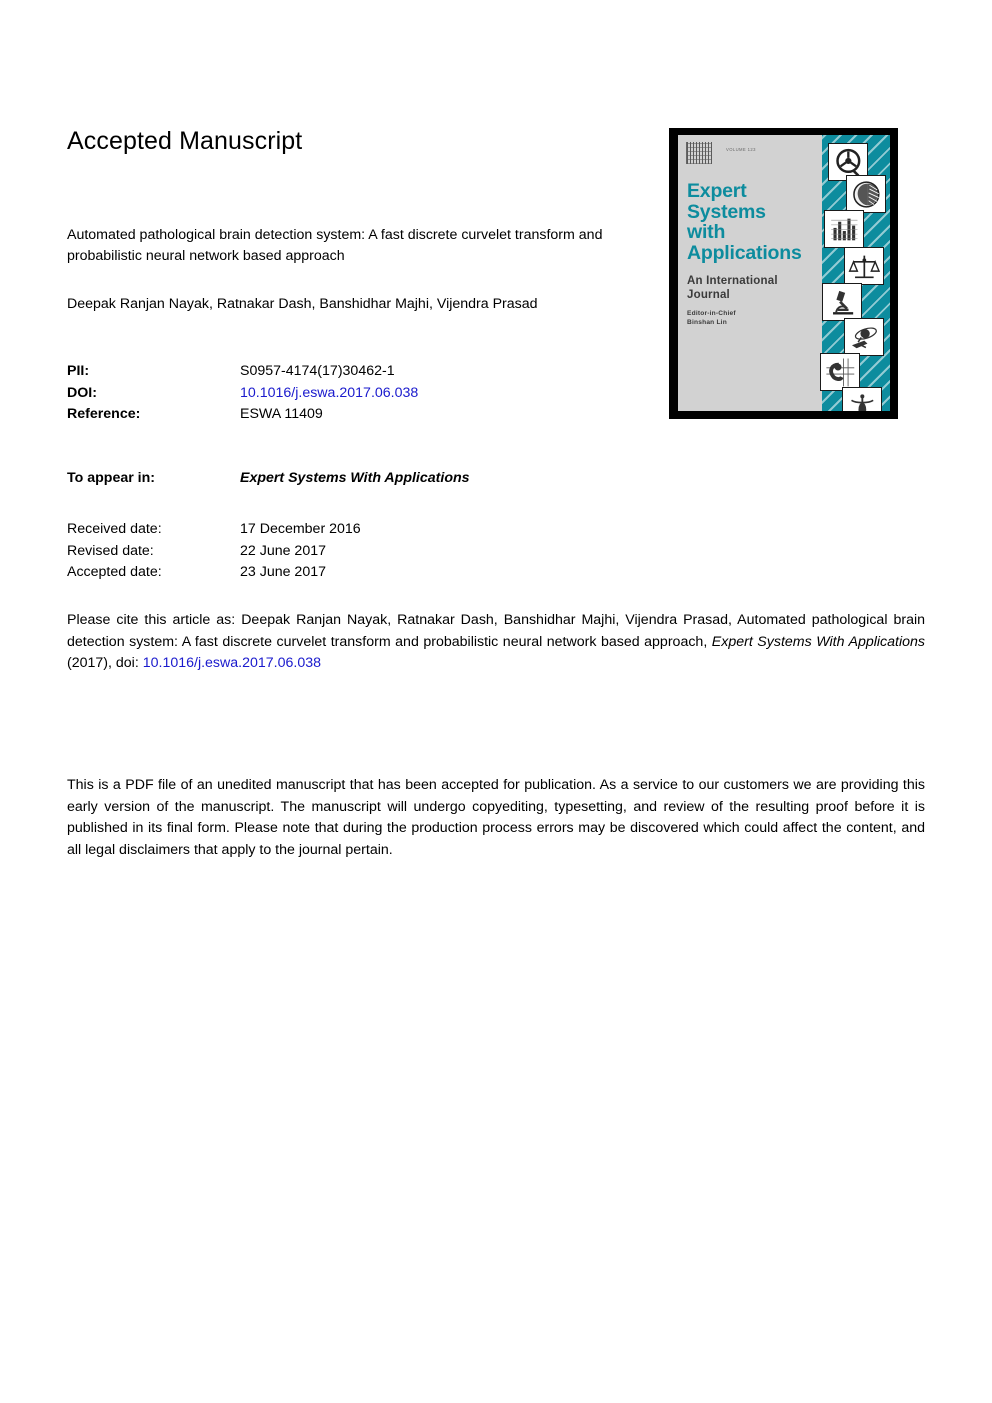  What do you see at coordinates (105, 663) in the screenshot?
I see `citation-middle: (2017), doi:` at bounding box center [105, 663].